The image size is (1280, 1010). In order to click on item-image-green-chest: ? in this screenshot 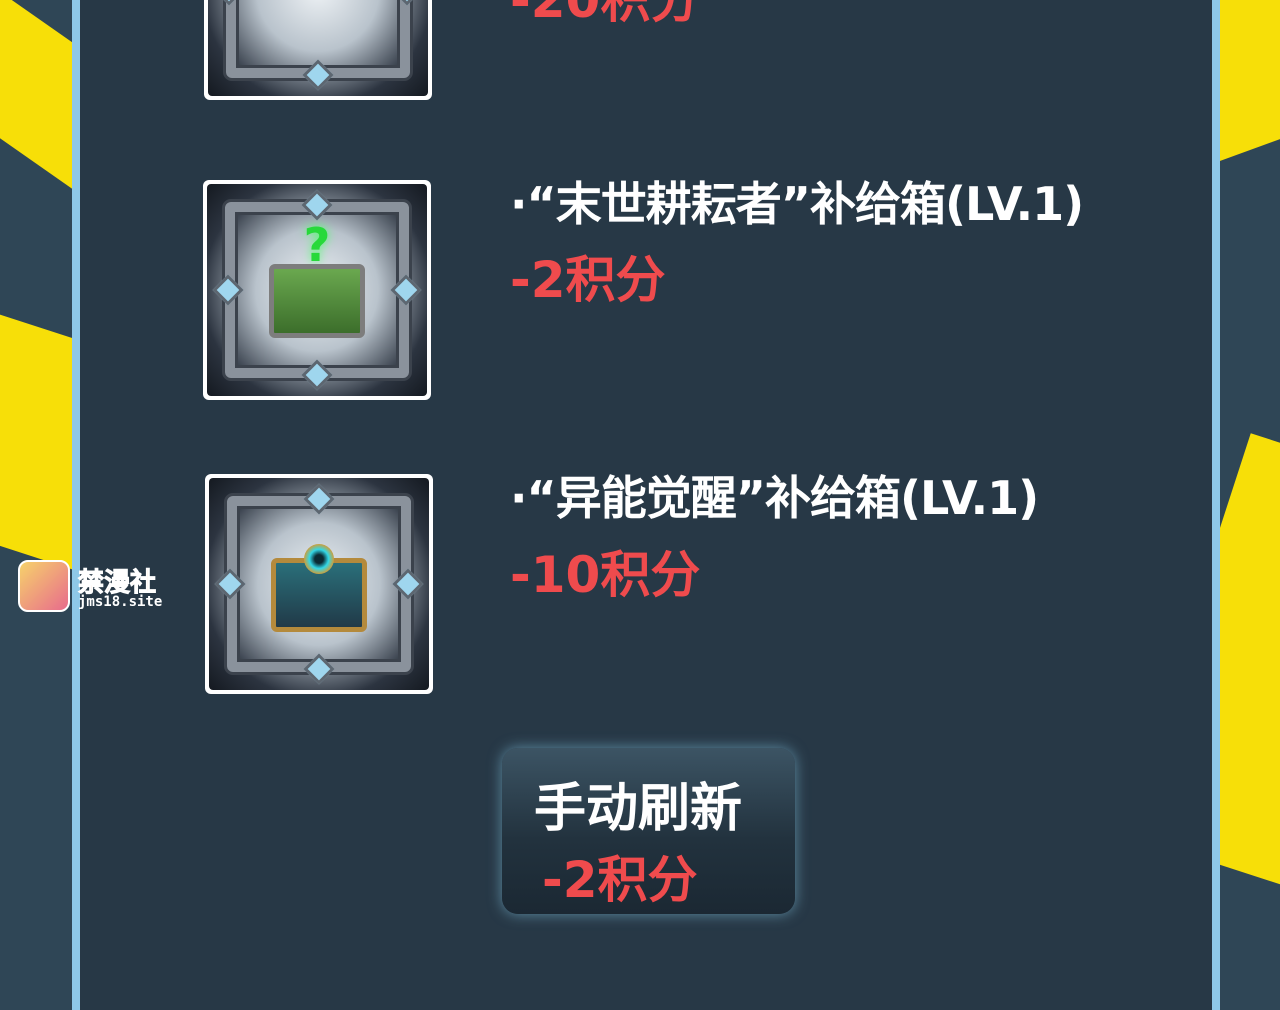, I will do `click(317, 290)`.